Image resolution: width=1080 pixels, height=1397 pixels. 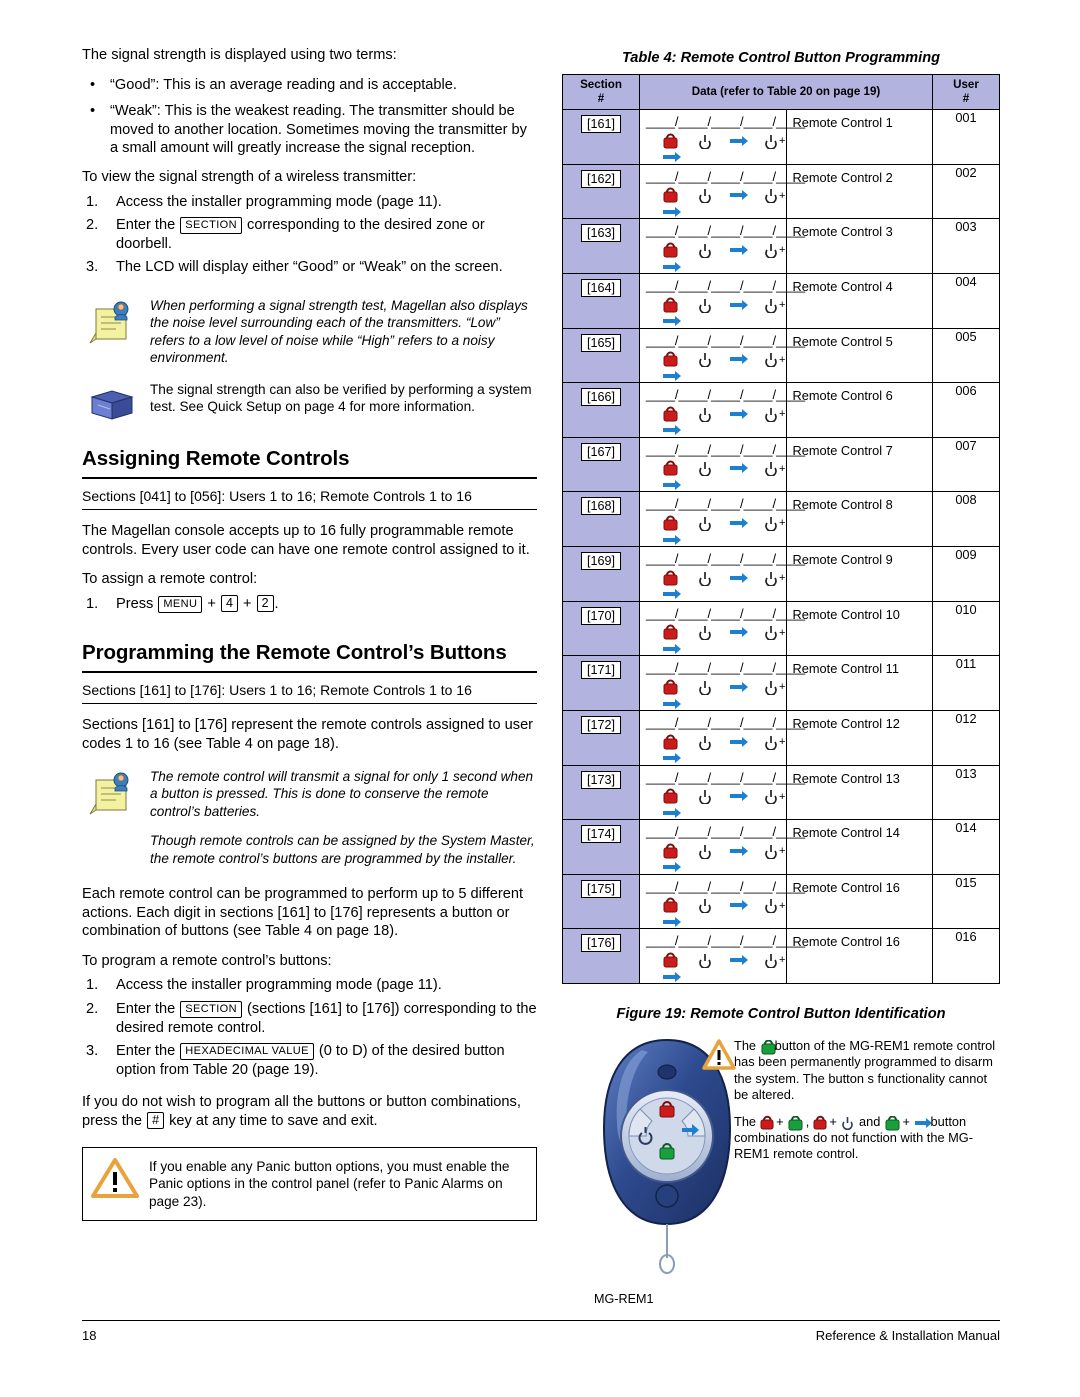 I want to click on section-number: [162], so click(x=600, y=178).